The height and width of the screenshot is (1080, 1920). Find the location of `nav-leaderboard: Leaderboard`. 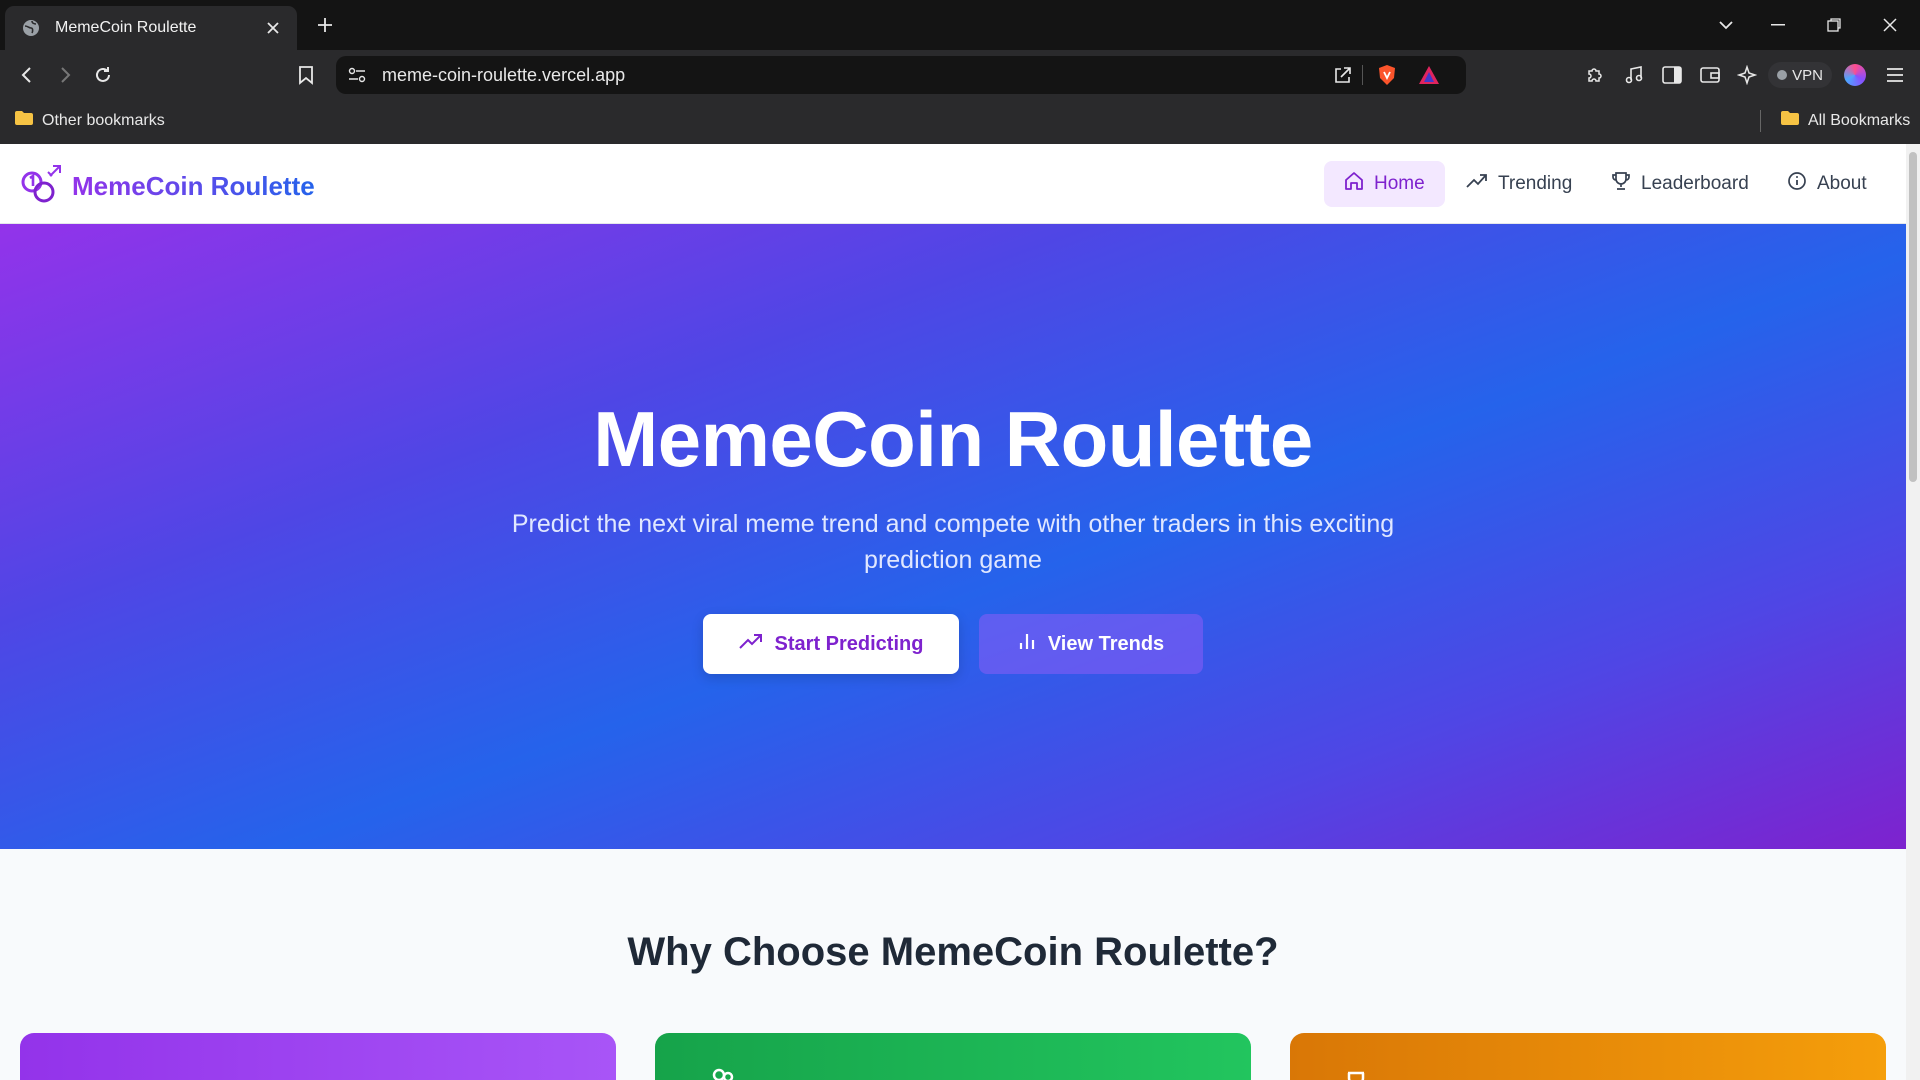

nav-leaderboard: Leaderboard is located at coordinates (1680, 184).